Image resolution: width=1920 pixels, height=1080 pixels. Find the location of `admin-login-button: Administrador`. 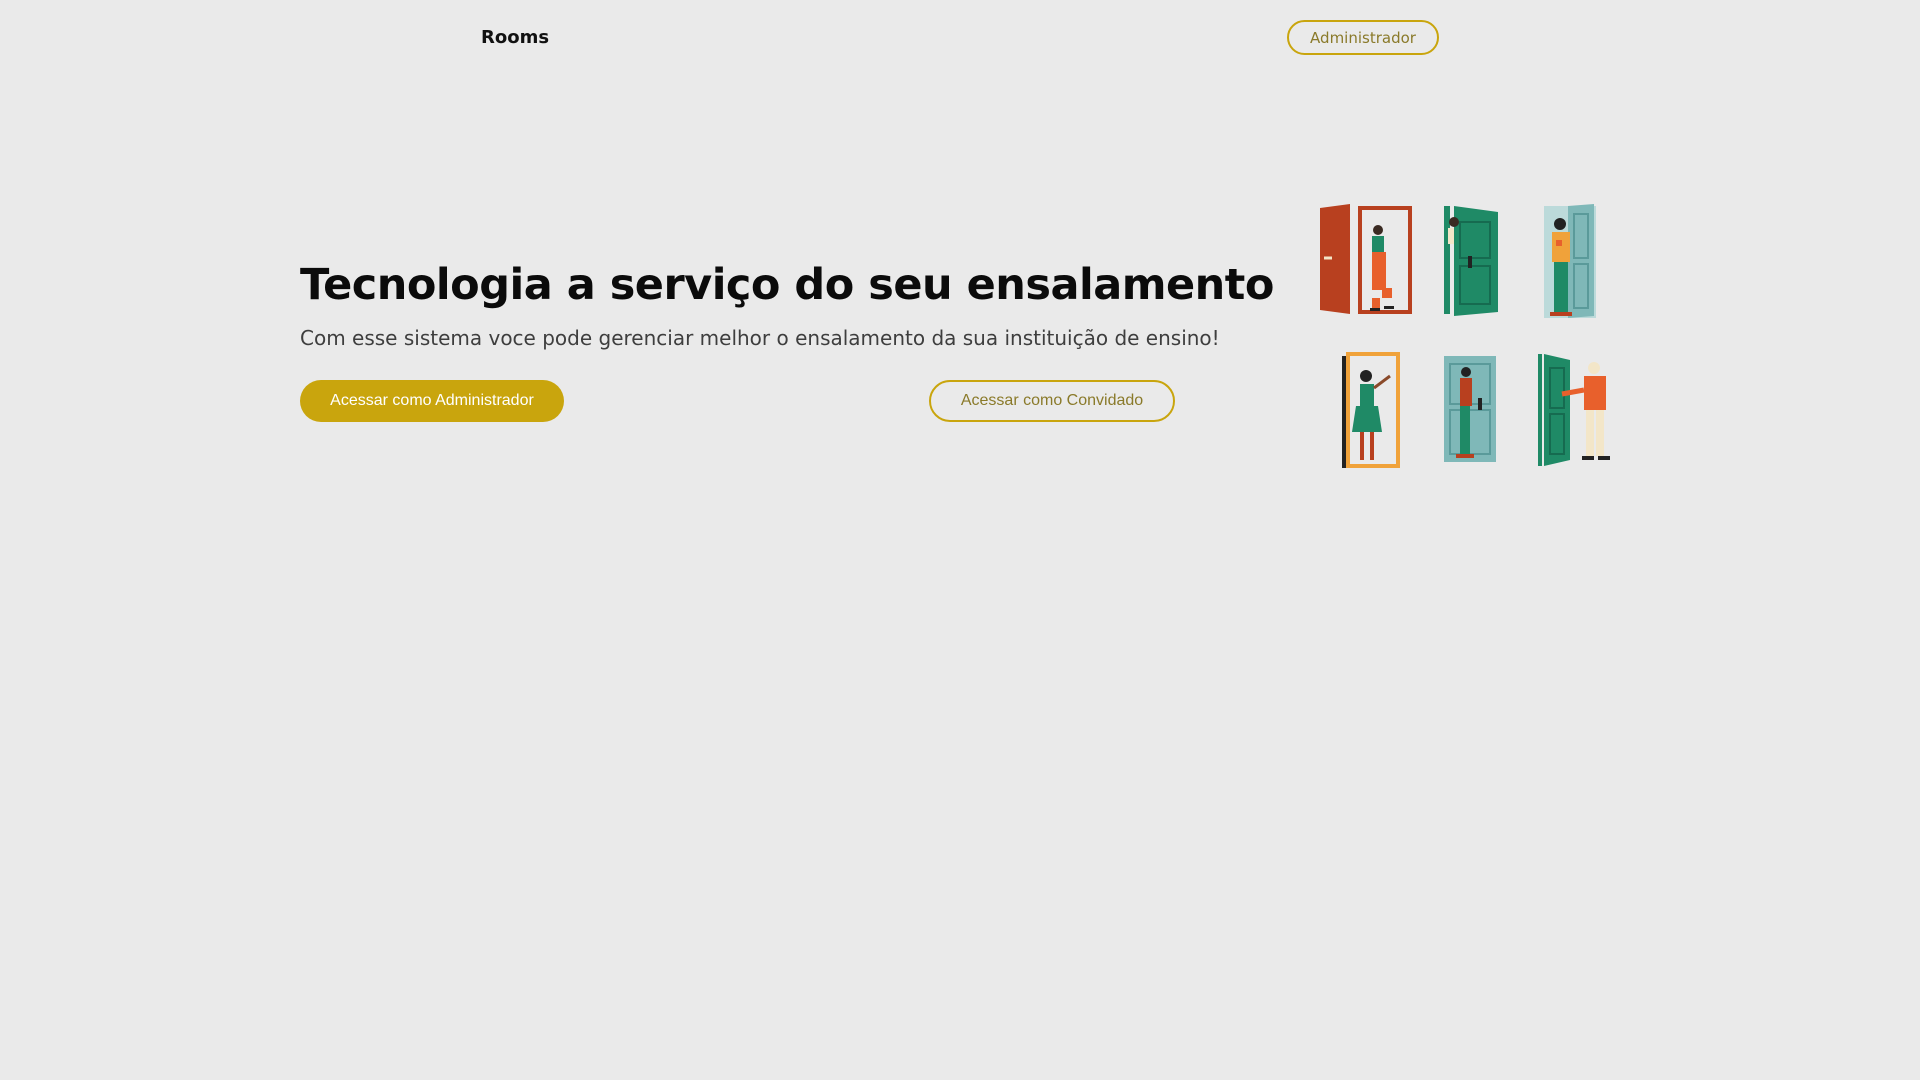

admin-login-button: Administrador is located at coordinates (1363, 37).